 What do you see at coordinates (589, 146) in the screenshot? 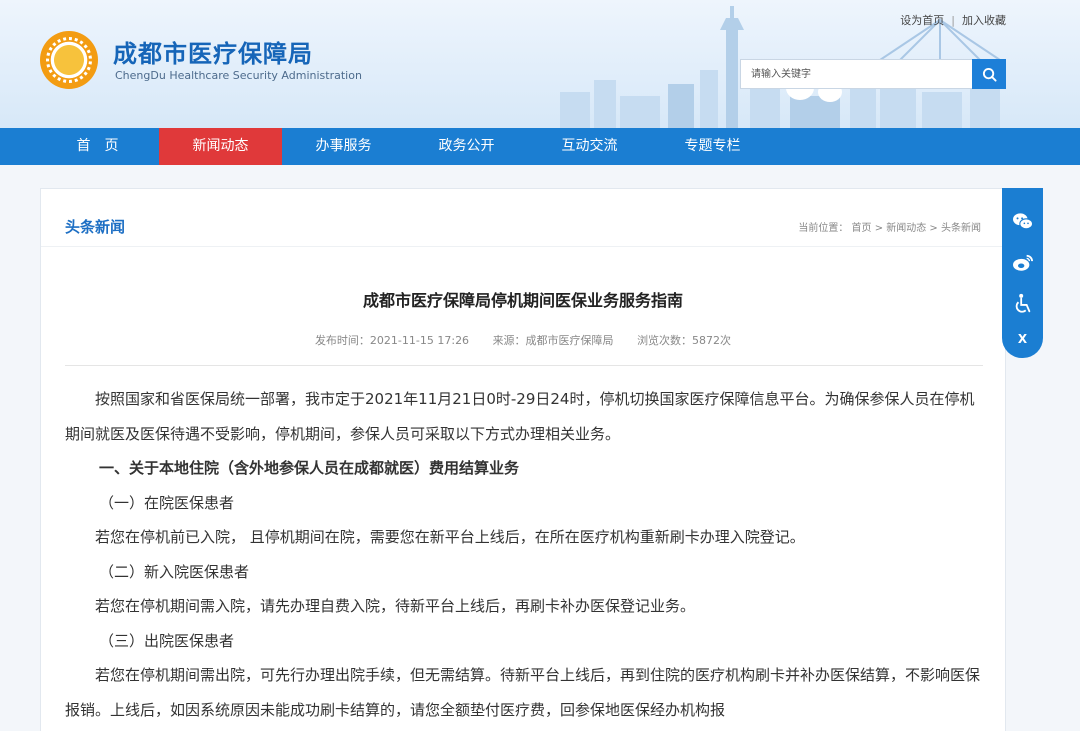
I see `nav-interaction: 互动交流` at bounding box center [589, 146].